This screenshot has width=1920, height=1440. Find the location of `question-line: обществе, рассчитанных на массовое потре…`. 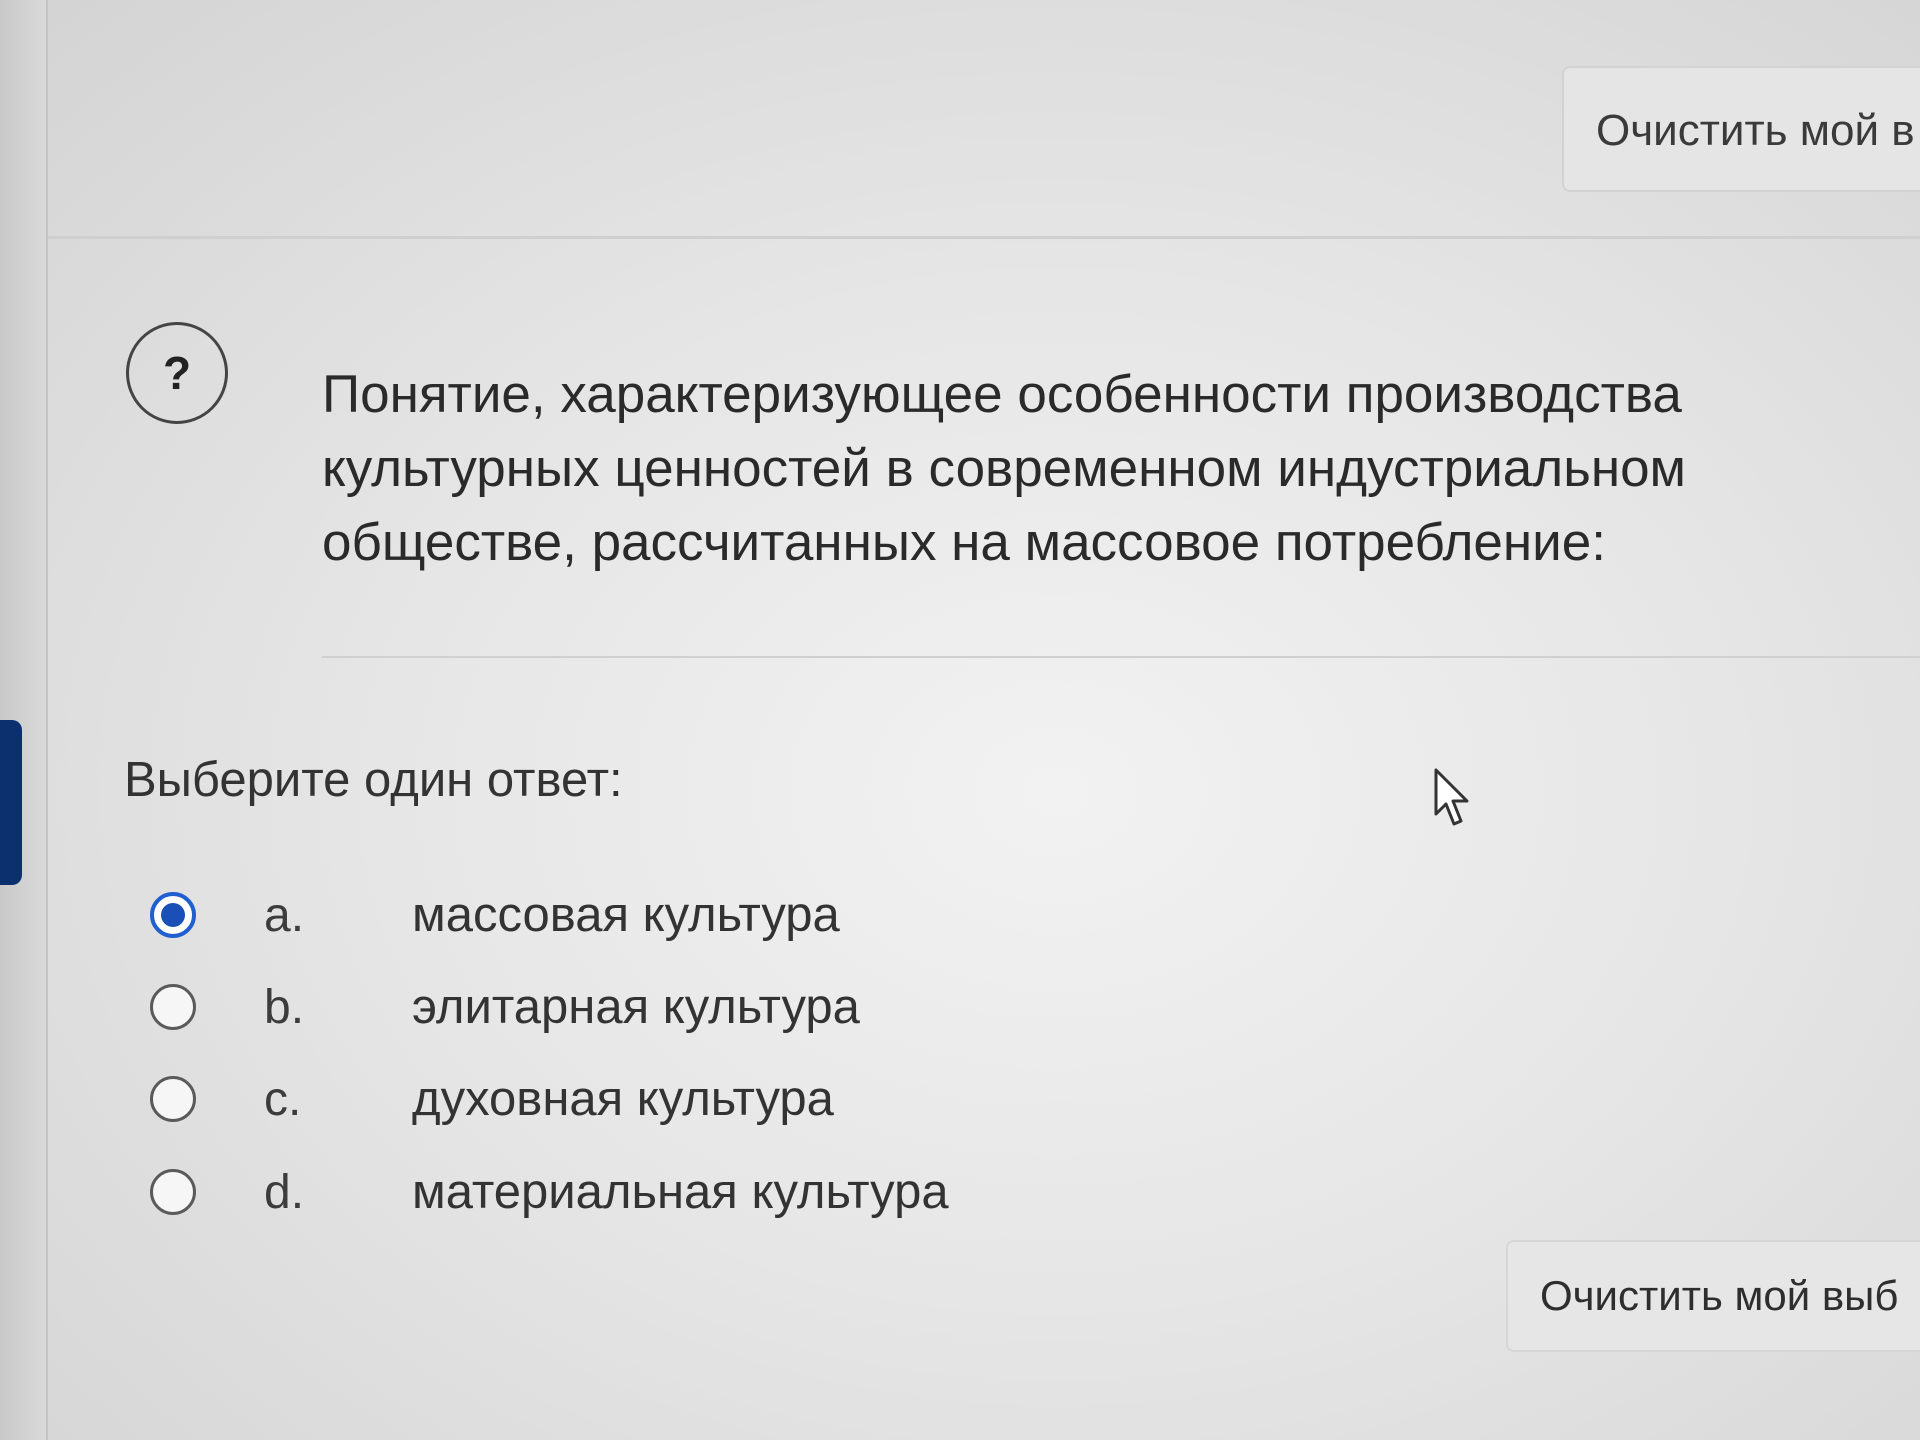

question-line: обществе, рассчитанных на массовое потре… is located at coordinates (964, 542).